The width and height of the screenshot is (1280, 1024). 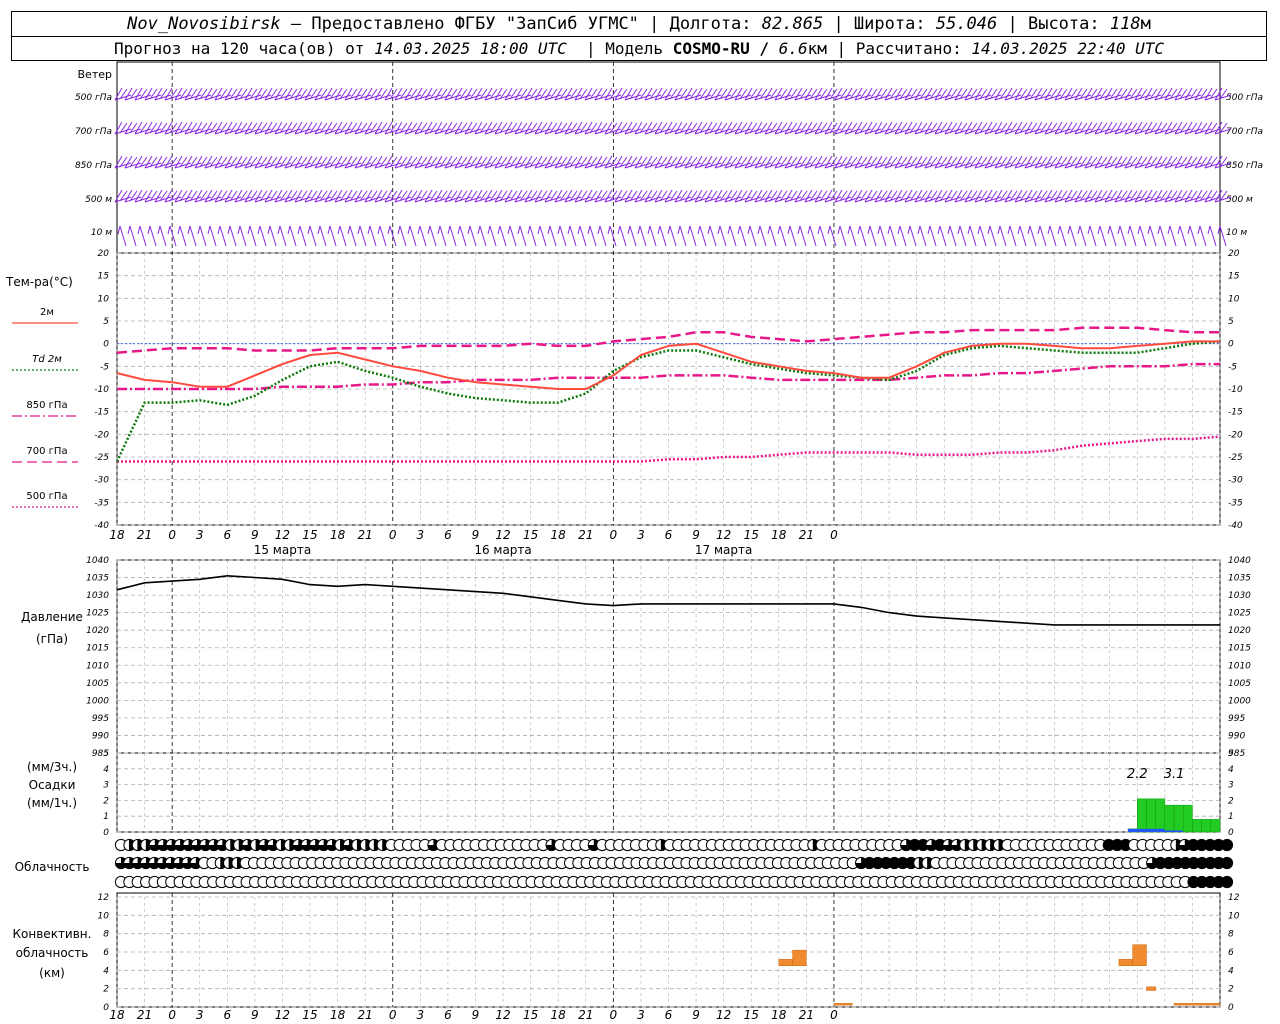 What do you see at coordinates (52, 767) in the screenshot?
I see `precip-unit-3h: (мм/3ч.)` at bounding box center [52, 767].